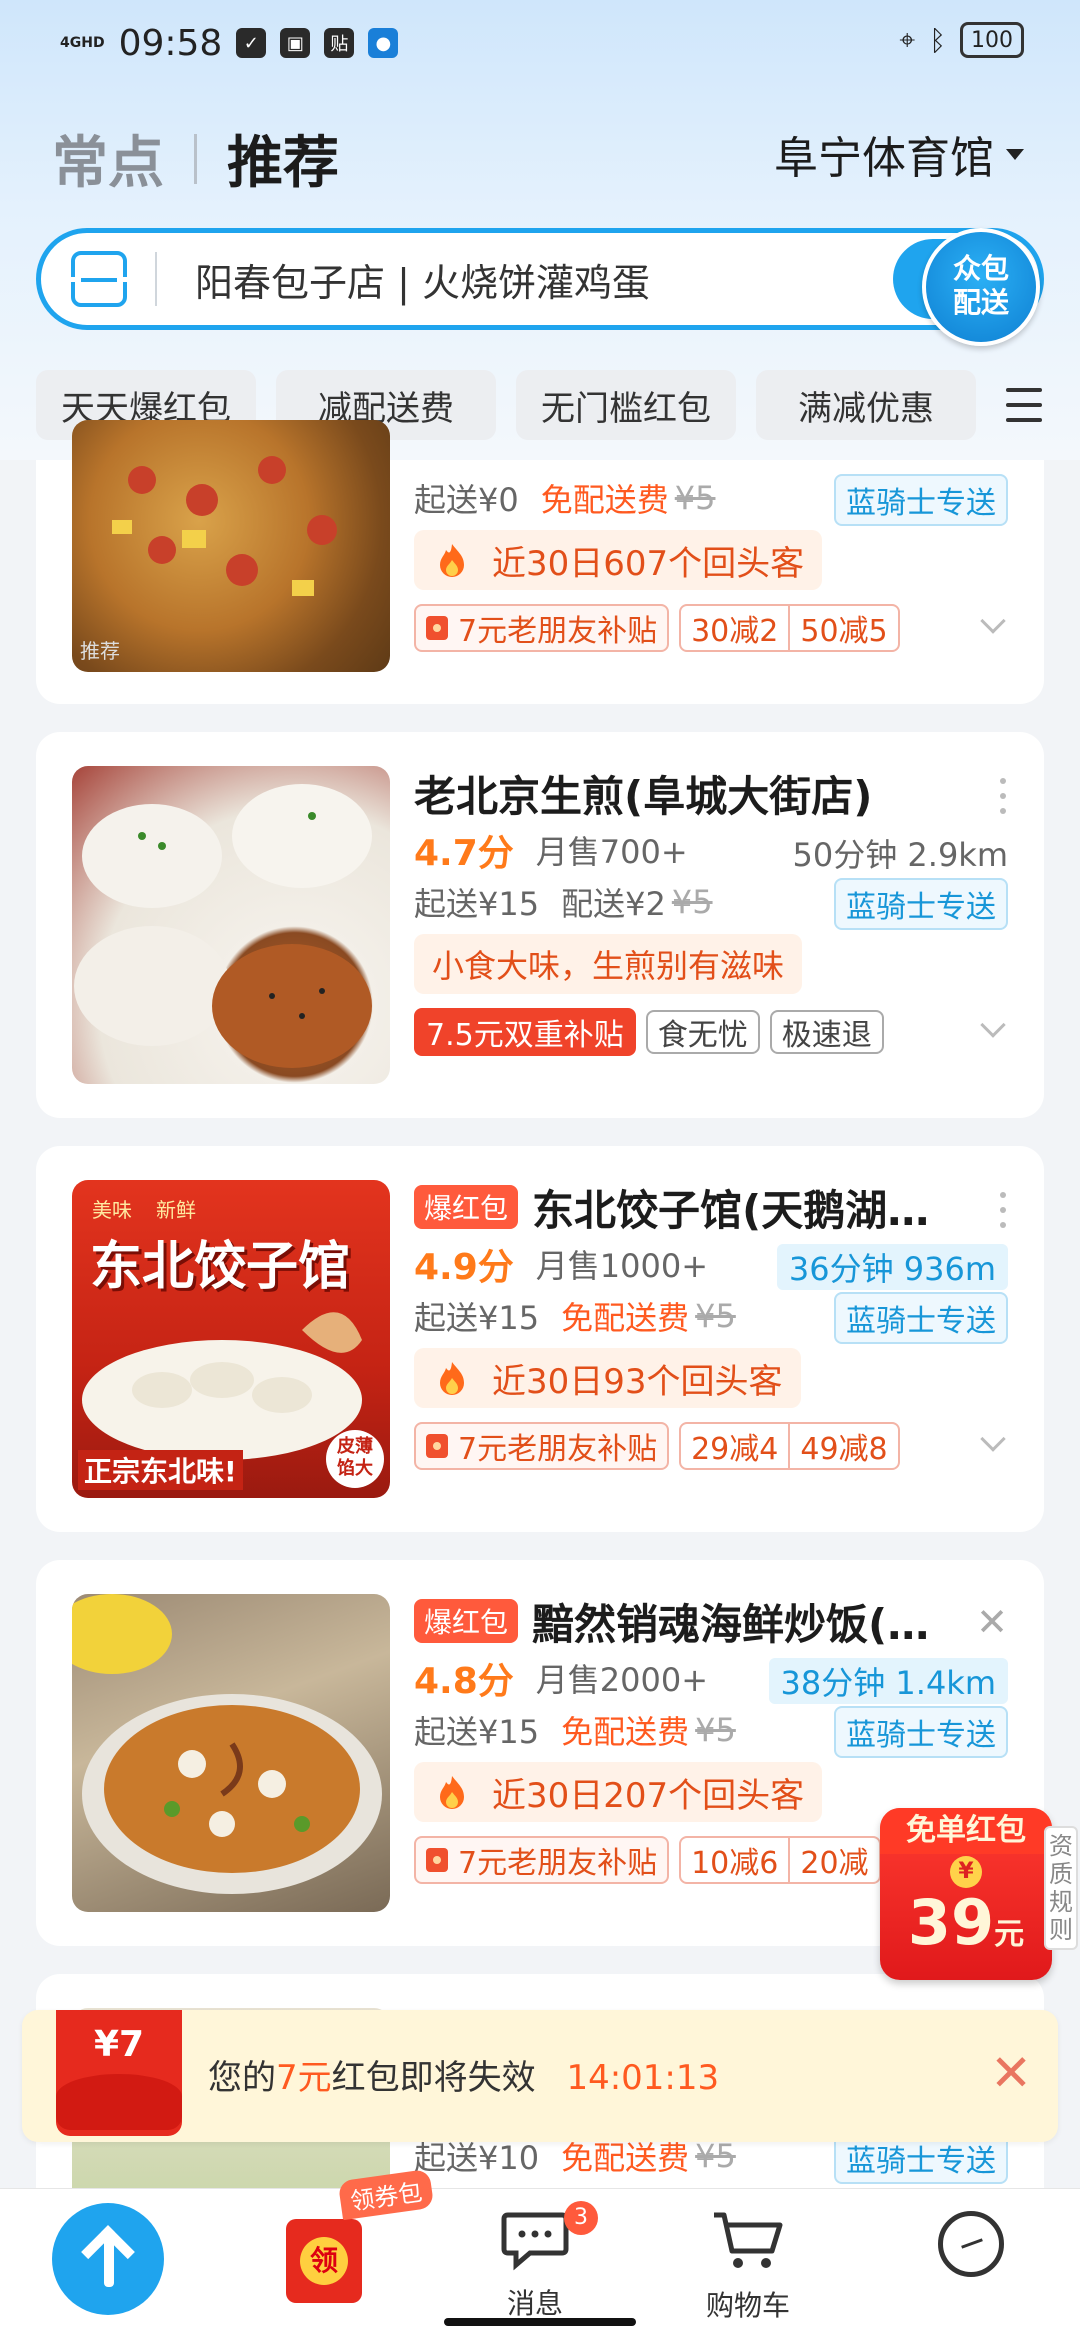  What do you see at coordinates (992, 40) in the screenshot?
I see `battery-indicator: 100` at bounding box center [992, 40].